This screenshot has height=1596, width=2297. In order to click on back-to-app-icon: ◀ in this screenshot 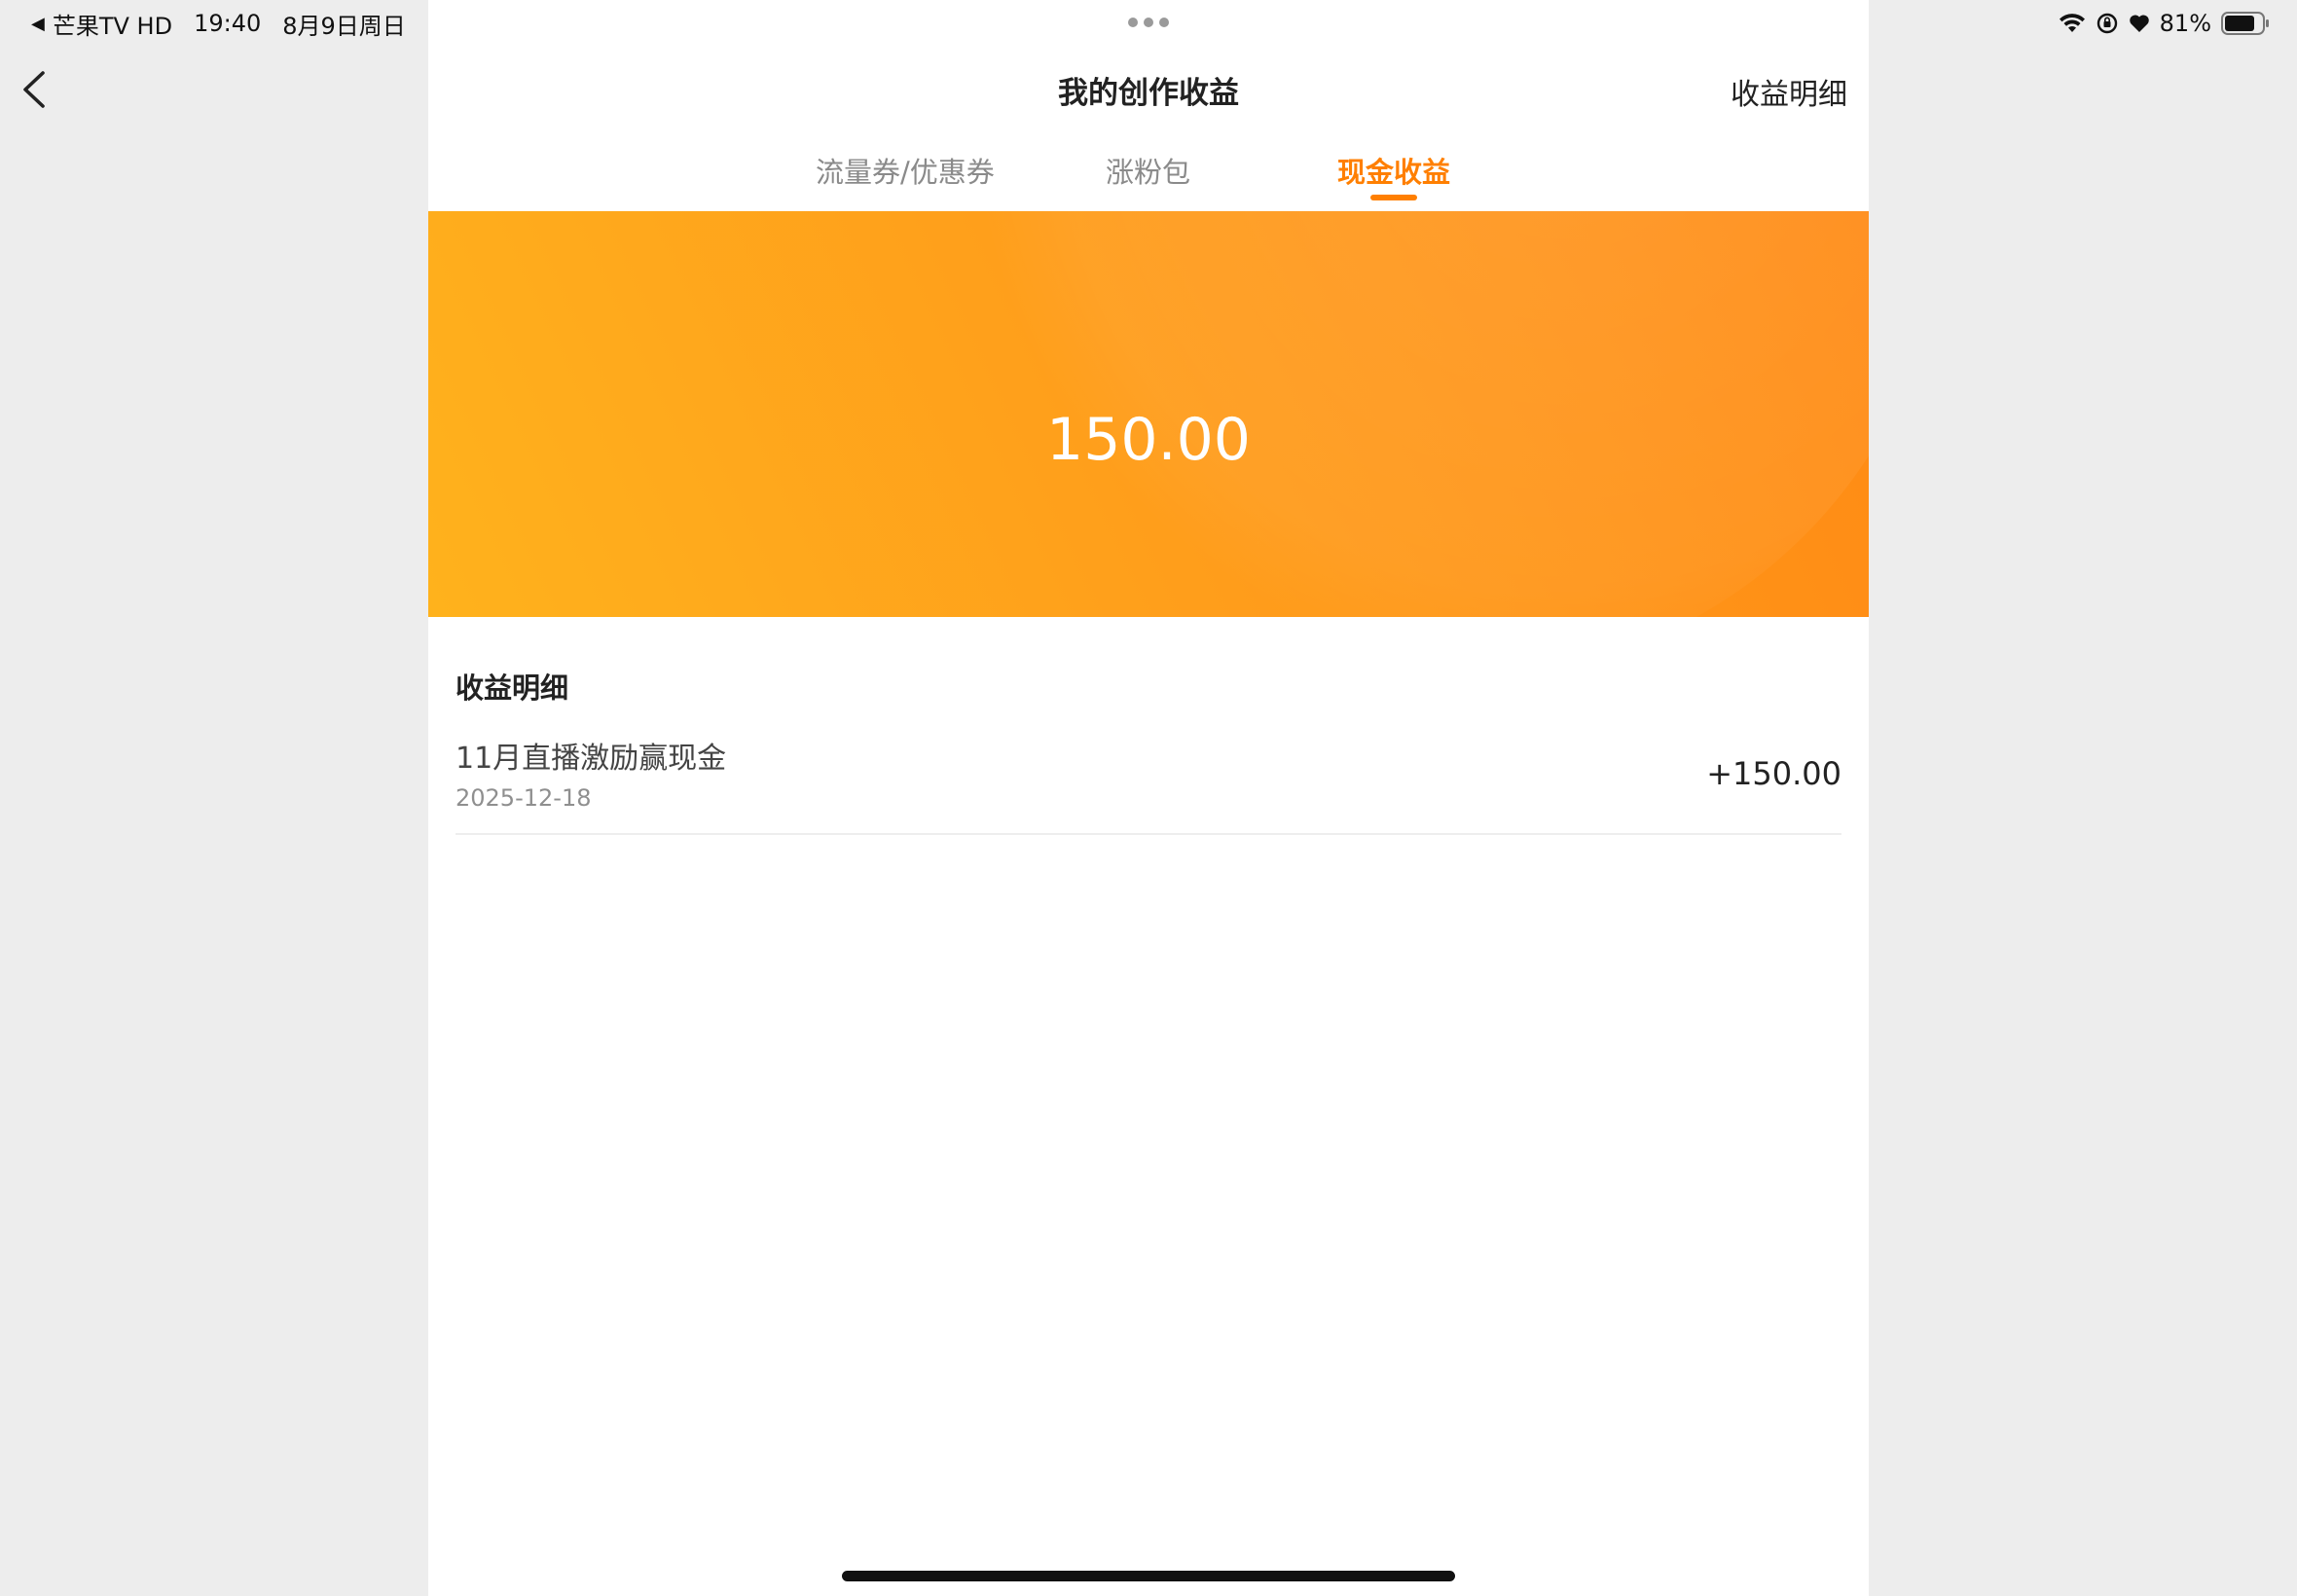, I will do `click(38, 24)`.